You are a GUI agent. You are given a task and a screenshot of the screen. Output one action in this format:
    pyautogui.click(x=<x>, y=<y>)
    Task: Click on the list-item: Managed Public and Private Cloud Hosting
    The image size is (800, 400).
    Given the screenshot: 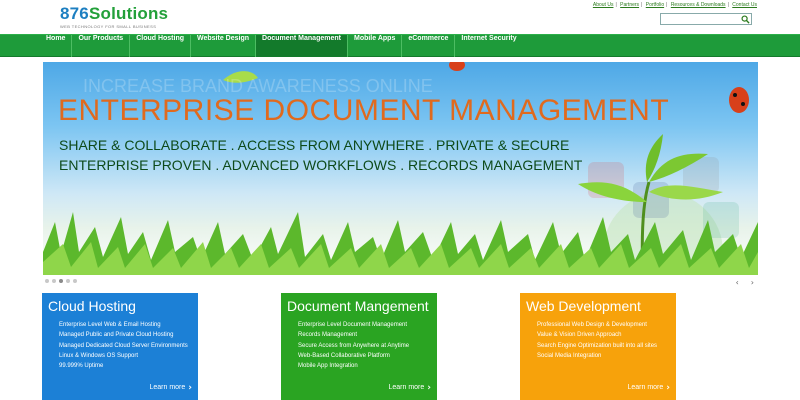 What is the action you would take?
    pyautogui.click(x=116, y=335)
    